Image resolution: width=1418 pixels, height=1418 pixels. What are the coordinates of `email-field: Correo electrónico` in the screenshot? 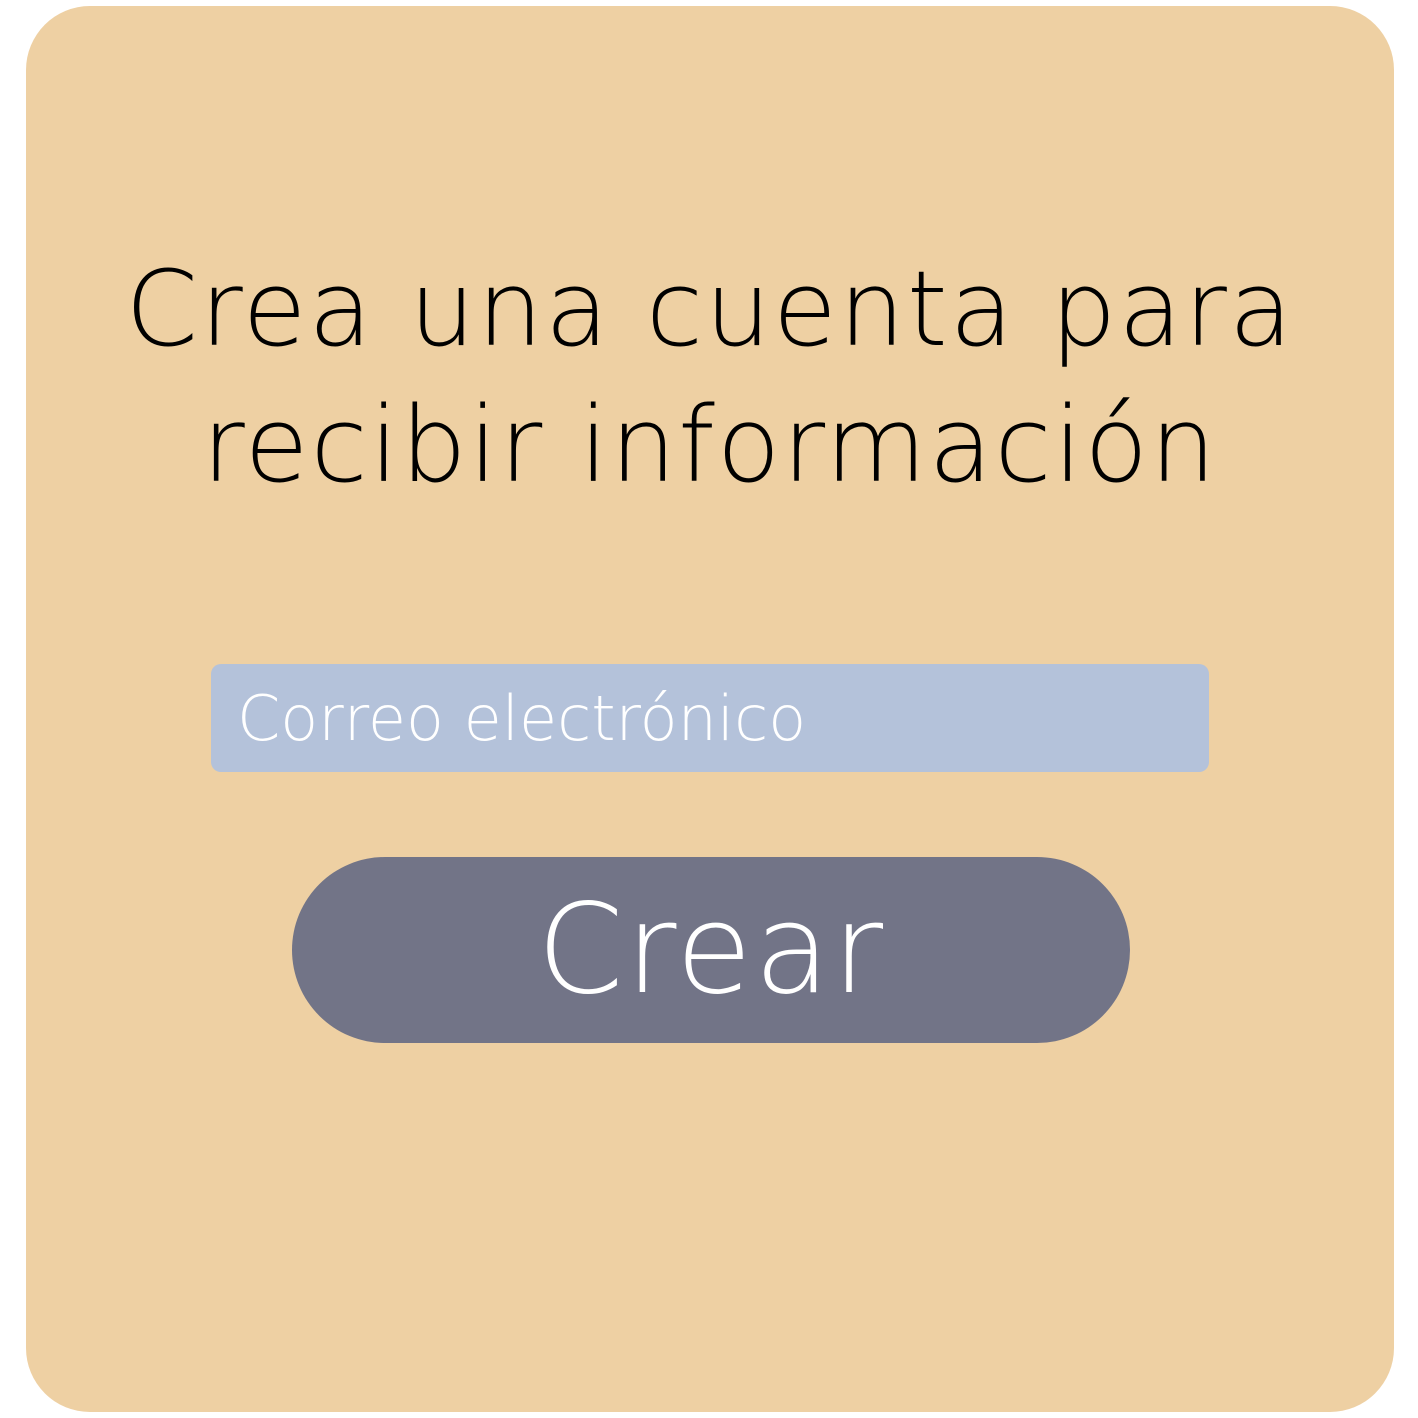 It's located at (710, 718).